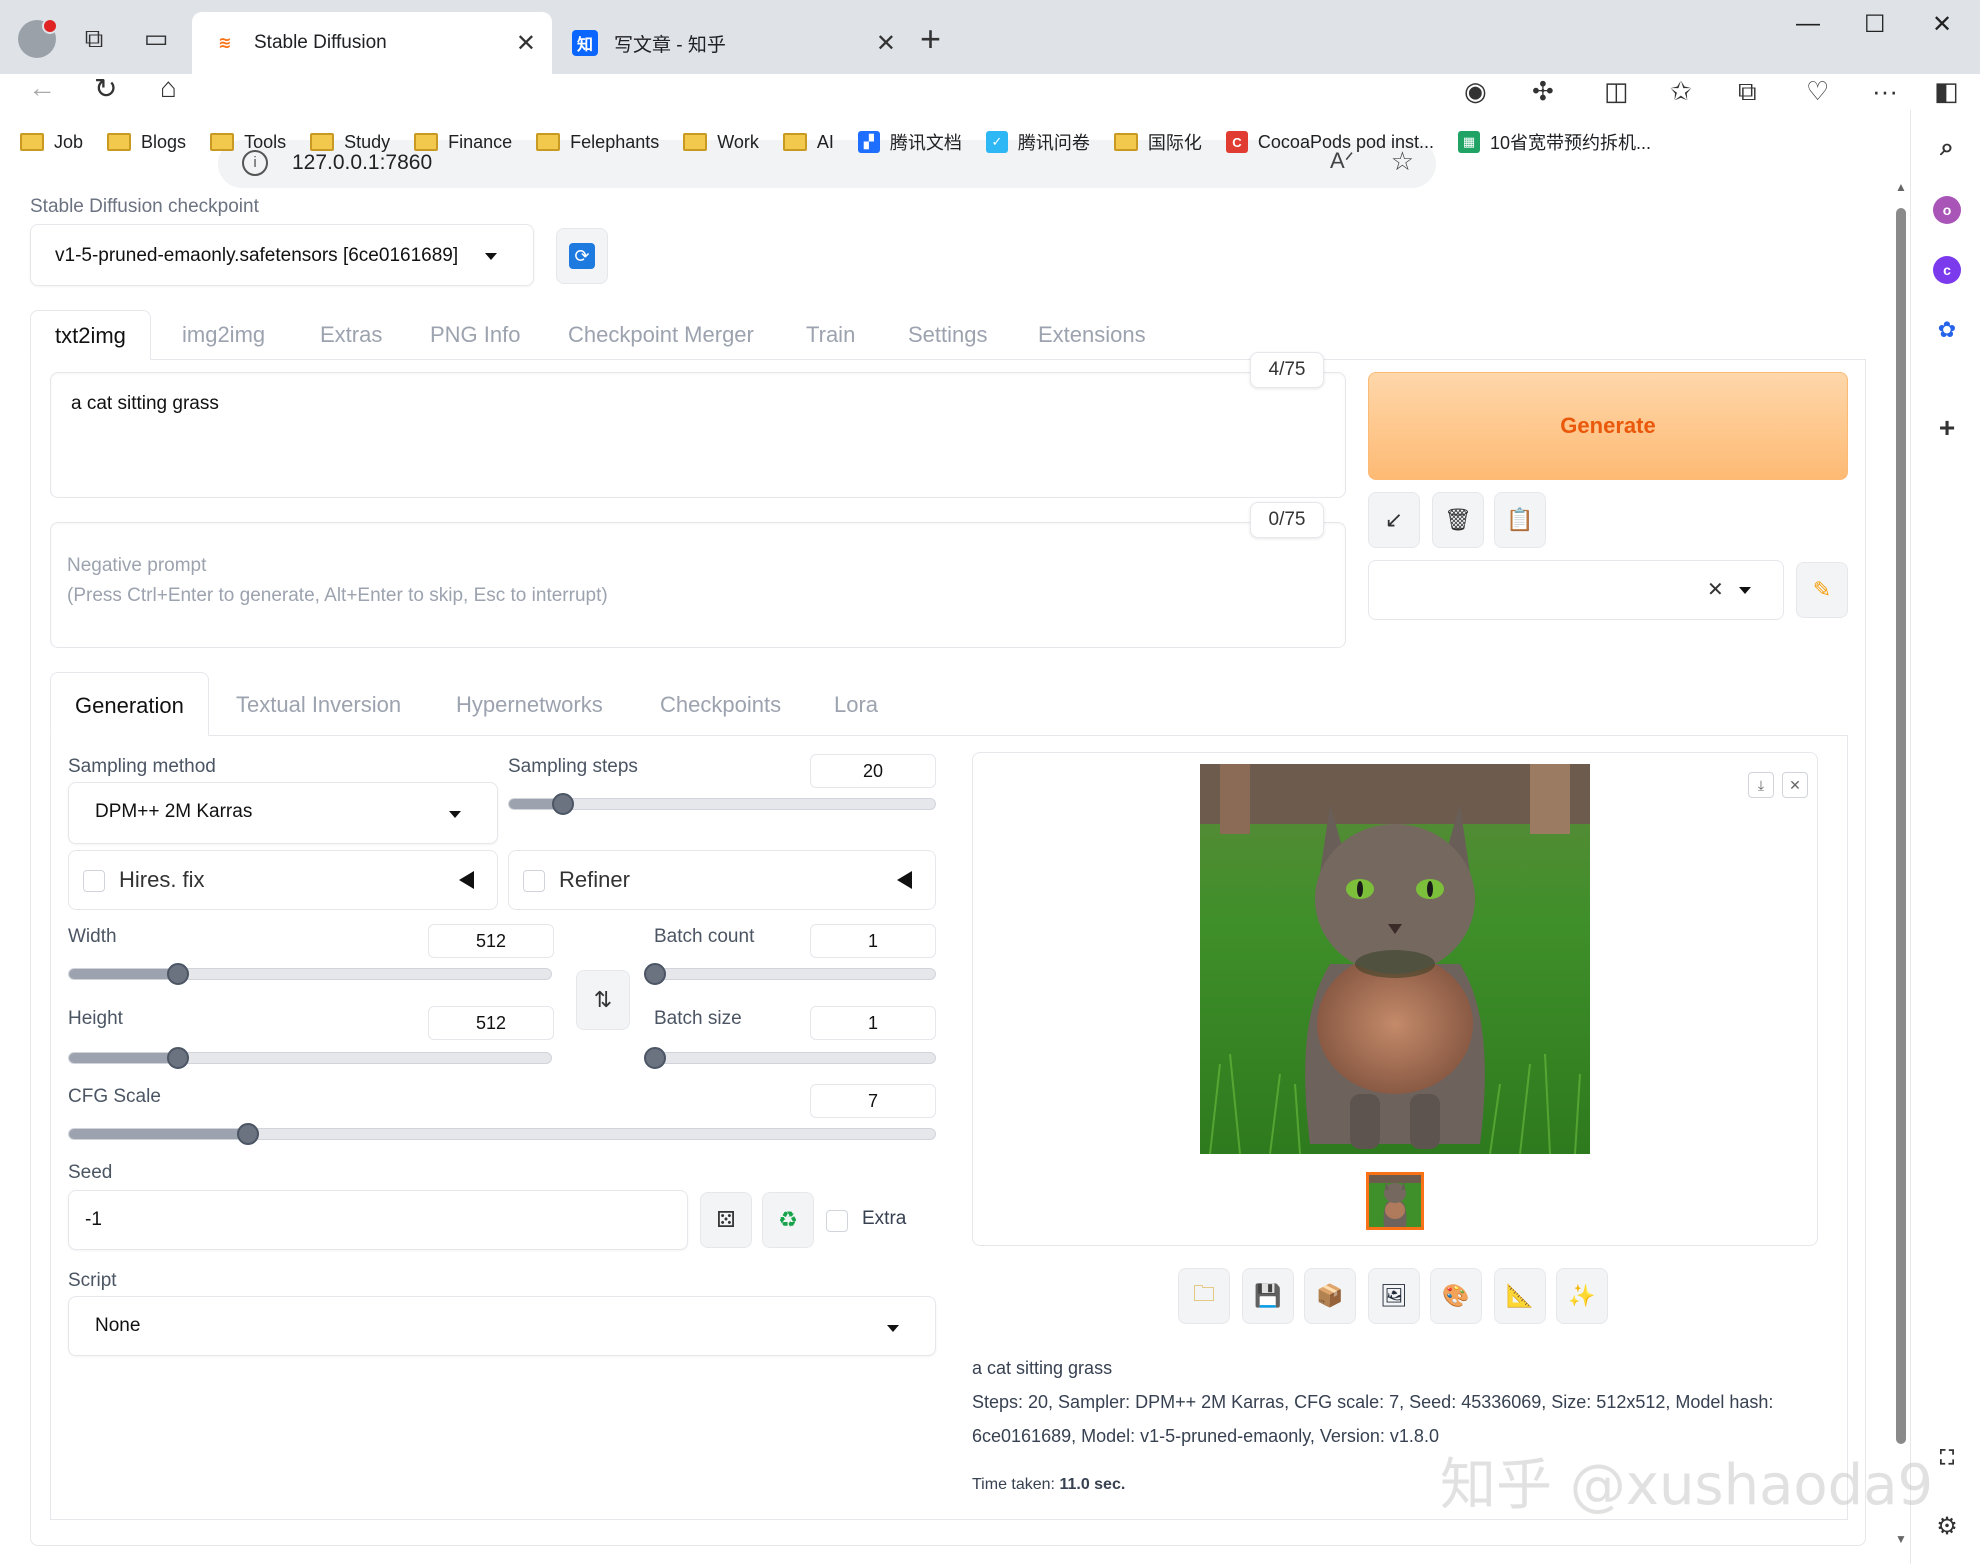 Image resolution: width=1980 pixels, height=1564 pixels. What do you see at coordinates (1576, 590) in the screenshot?
I see `styles-dropdown: ✕` at bounding box center [1576, 590].